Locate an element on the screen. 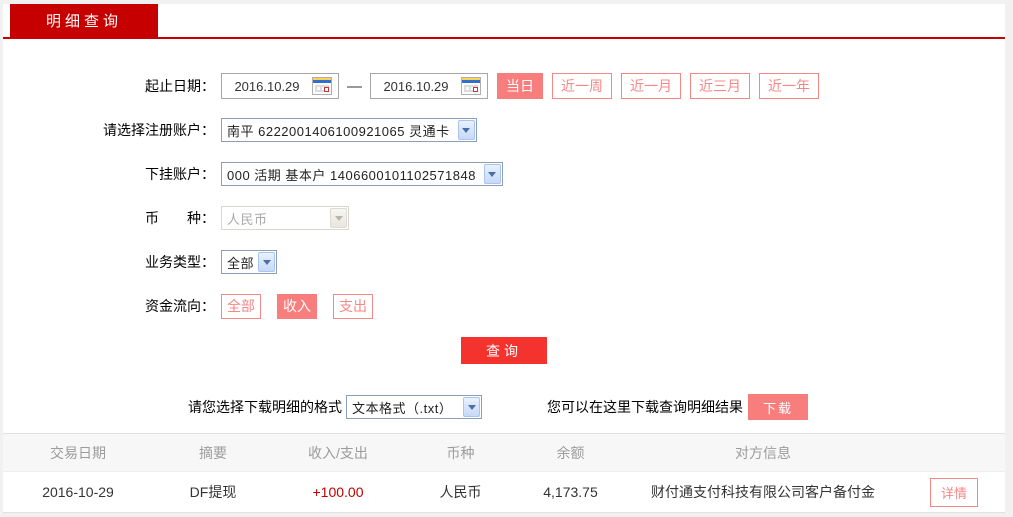 The width and height of the screenshot is (1013, 517). sub-account-label: 下挂账户： is located at coordinates (180, 174).